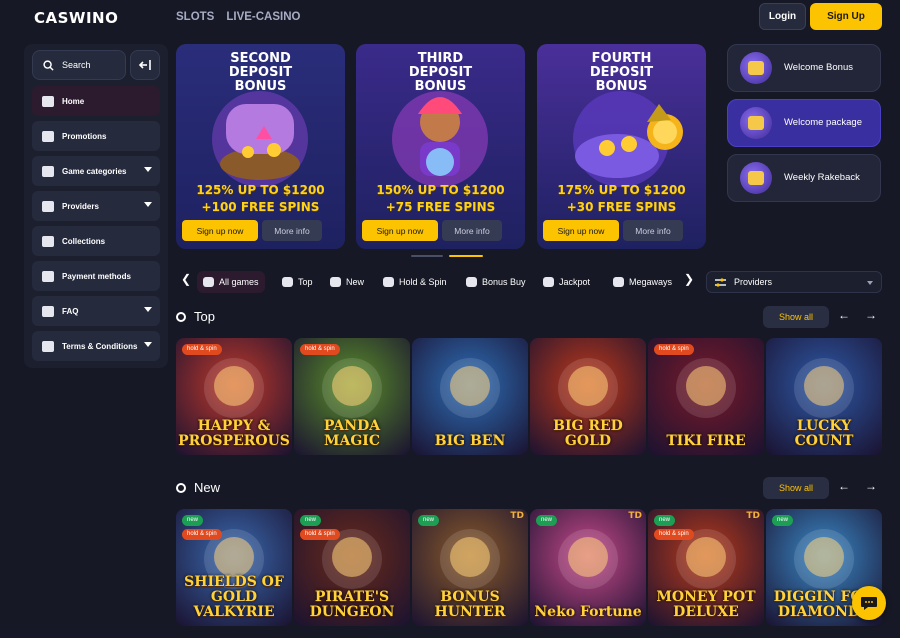 Image resolution: width=900 pixels, height=638 pixels. What do you see at coordinates (79, 65) in the screenshot?
I see `search-input: Search` at bounding box center [79, 65].